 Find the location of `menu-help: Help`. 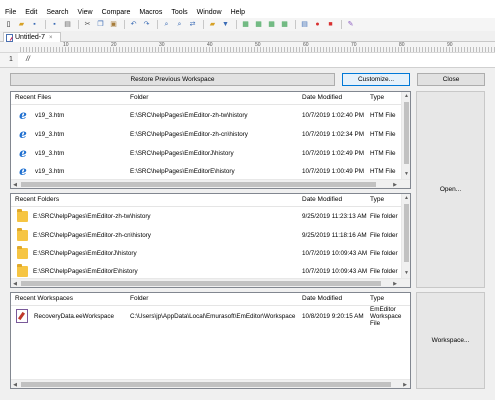

menu-help: Help is located at coordinates (238, 12).